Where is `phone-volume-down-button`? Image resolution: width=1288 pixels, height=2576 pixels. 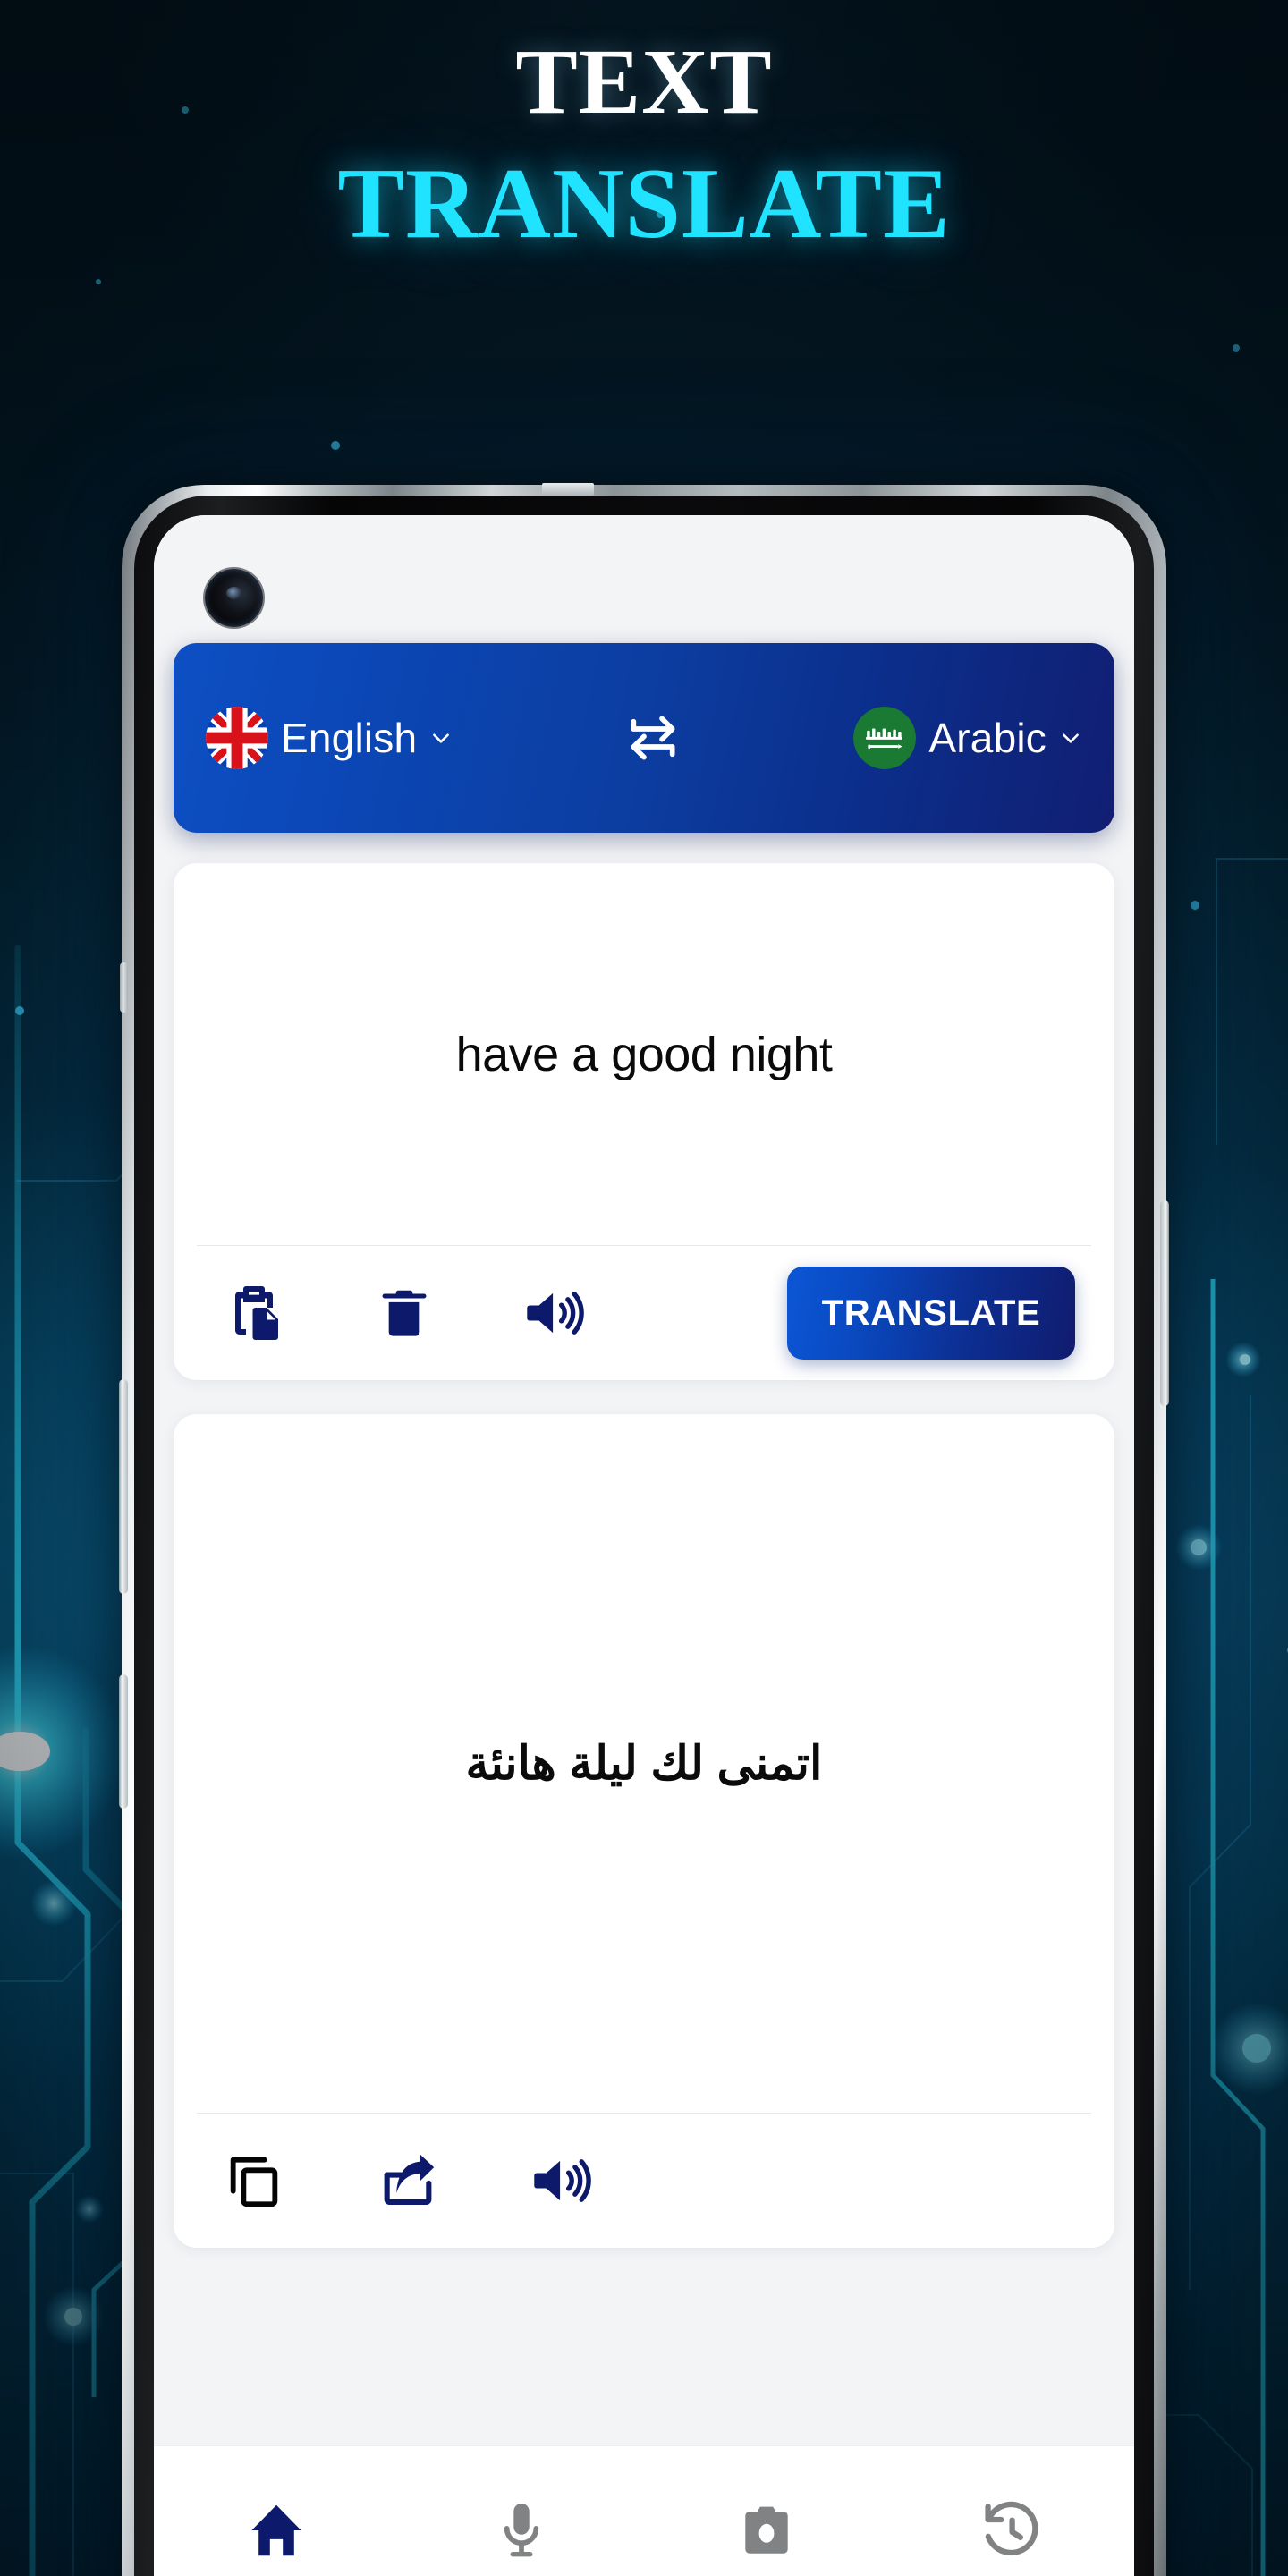
phone-volume-down-button is located at coordinates (123, 1741).